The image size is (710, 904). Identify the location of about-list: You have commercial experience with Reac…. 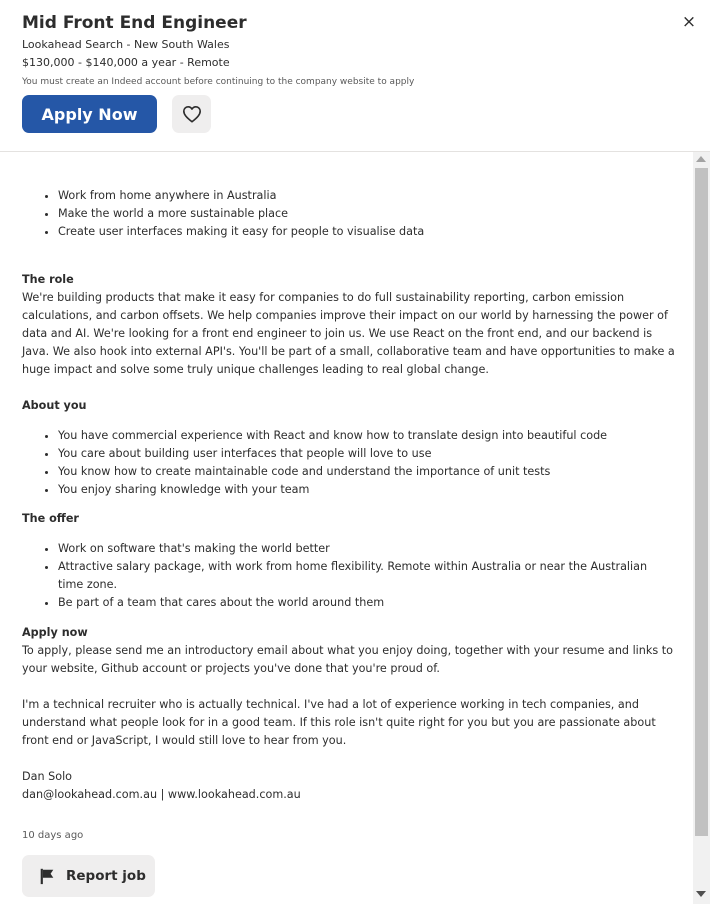
(359, 463).